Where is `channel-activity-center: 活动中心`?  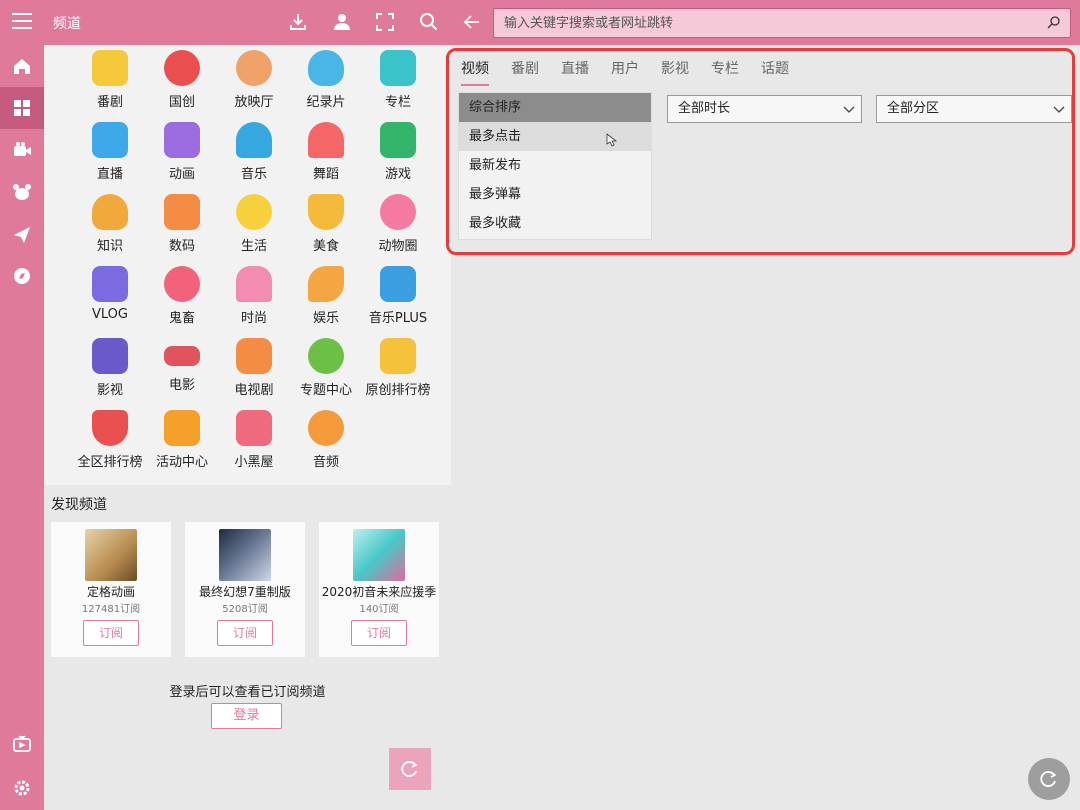
channel-activity-center: 活动中心 is located at coordinates (182, 444).